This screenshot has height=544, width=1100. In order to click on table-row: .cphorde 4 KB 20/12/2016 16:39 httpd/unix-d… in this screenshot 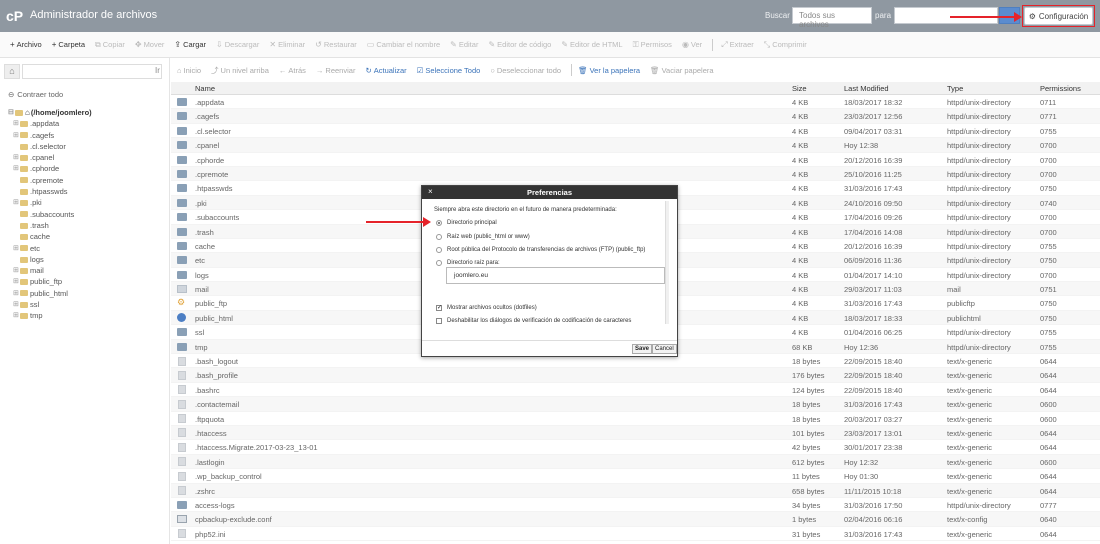, I will do `click(635, 160)`.